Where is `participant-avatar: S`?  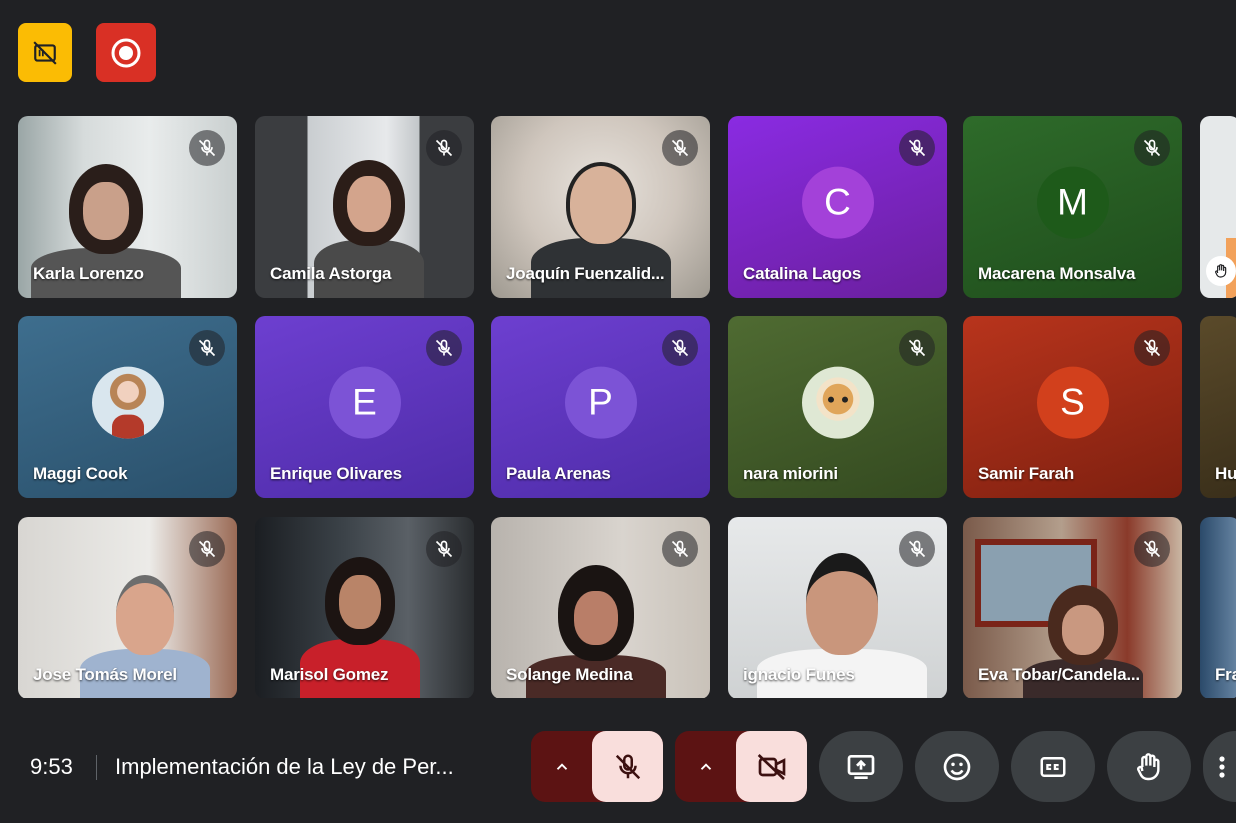
participant-avatar: S is located at coordinates (1072, 402).